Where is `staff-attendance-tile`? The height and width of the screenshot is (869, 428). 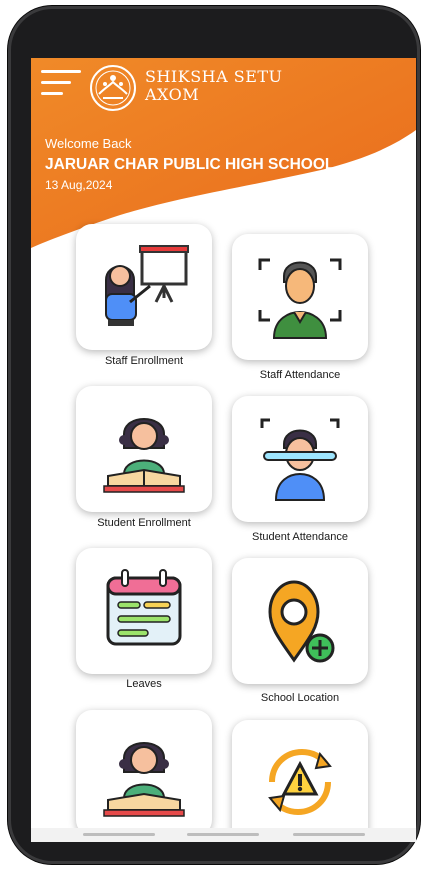
staff-attendance-tile is located at coordinates (300, 297).